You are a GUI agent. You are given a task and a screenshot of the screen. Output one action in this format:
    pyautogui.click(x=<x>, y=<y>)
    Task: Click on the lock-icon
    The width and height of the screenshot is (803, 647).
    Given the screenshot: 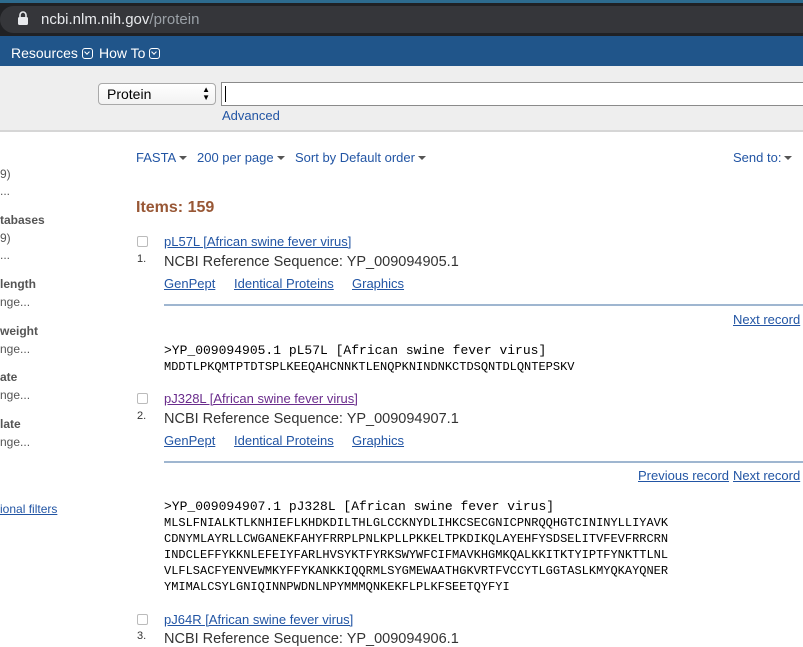 What is the action you would take?
    pyautogui.click(x=23, y=18)
    